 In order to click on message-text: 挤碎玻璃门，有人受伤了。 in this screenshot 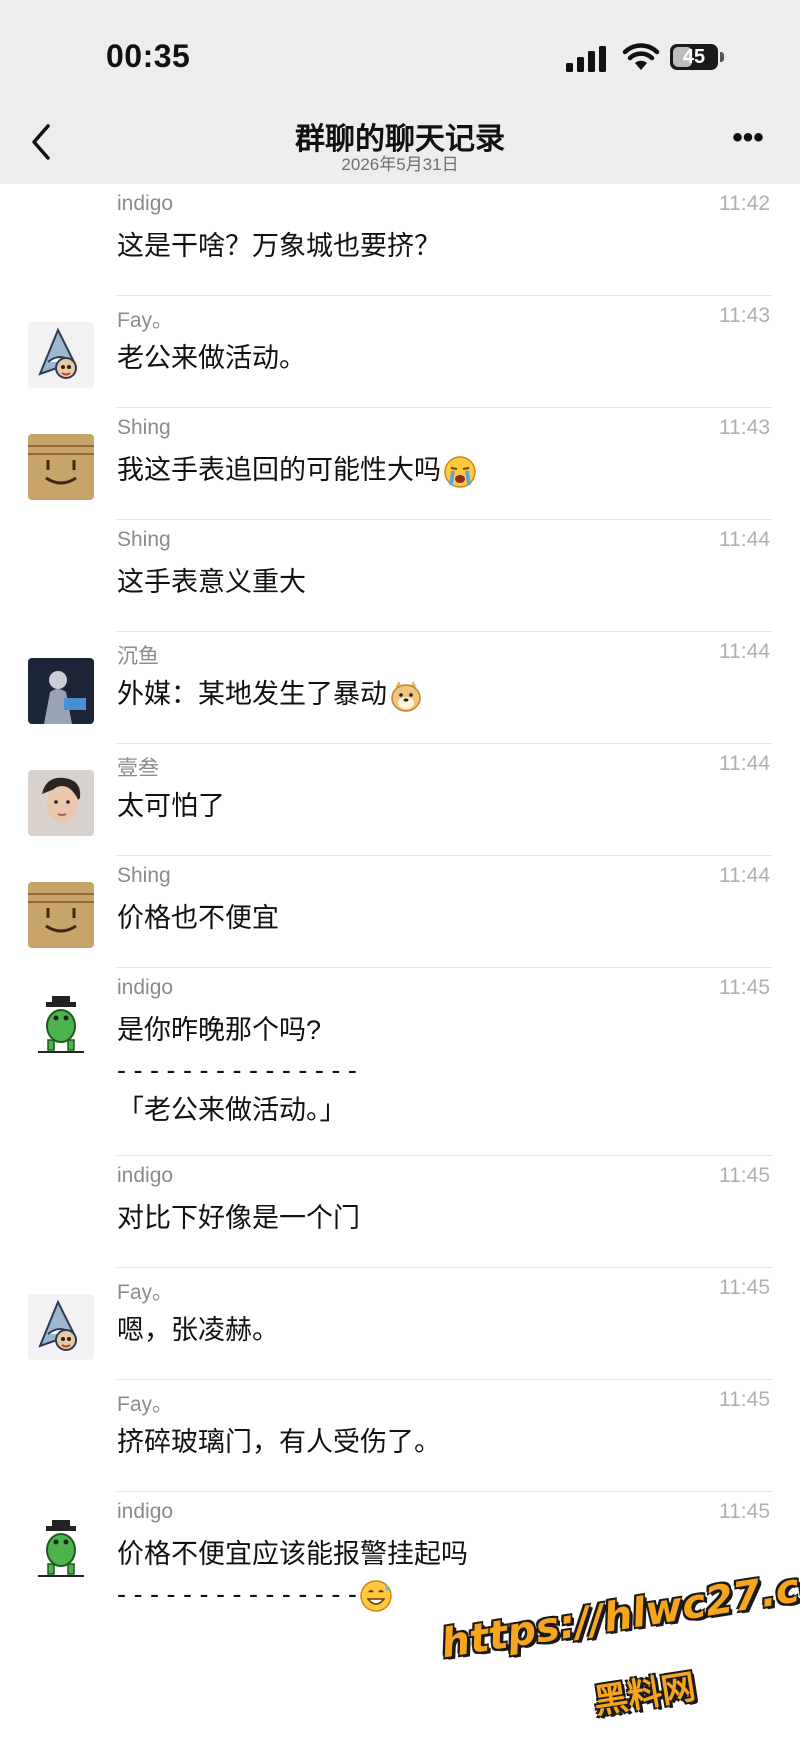, I will do `click(437, 1442)`.